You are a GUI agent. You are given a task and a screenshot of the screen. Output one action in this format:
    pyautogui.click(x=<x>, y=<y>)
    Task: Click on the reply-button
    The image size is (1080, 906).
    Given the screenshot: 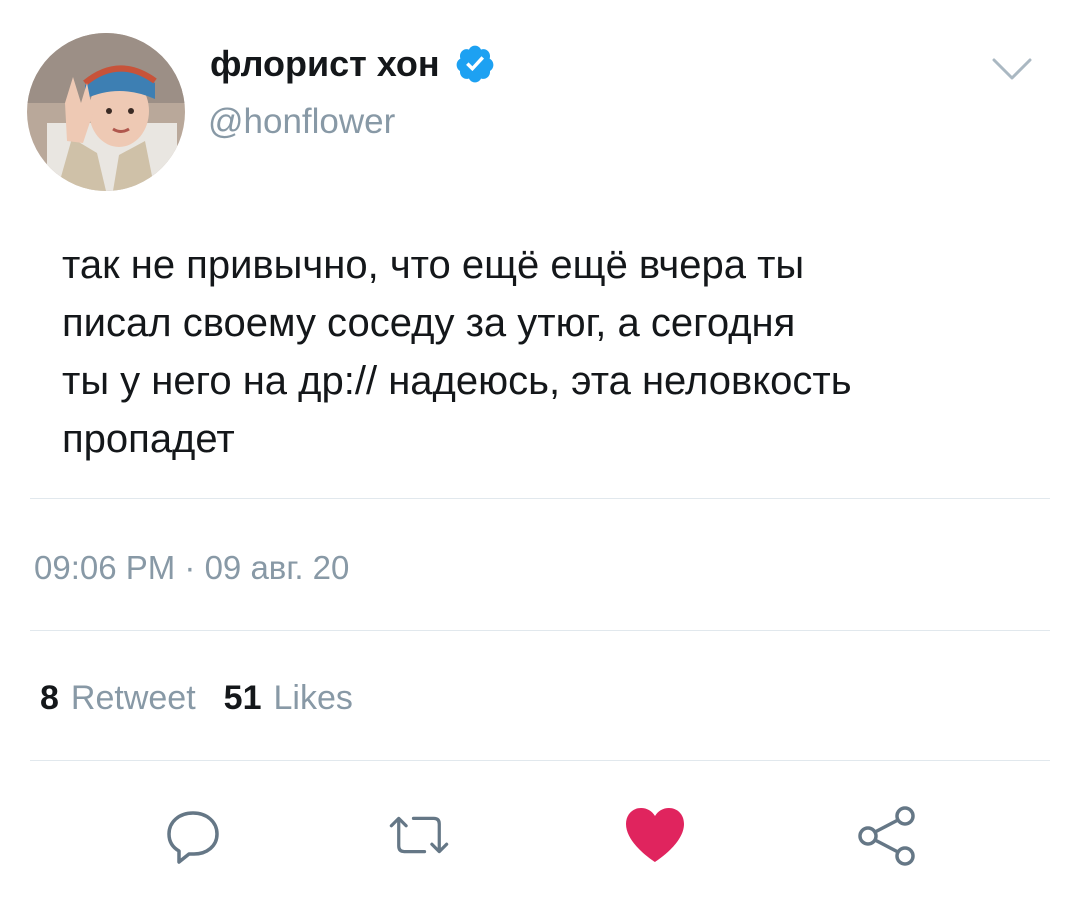 What is the action you would take?
    pyautogui.click(x=193, y=835)
    